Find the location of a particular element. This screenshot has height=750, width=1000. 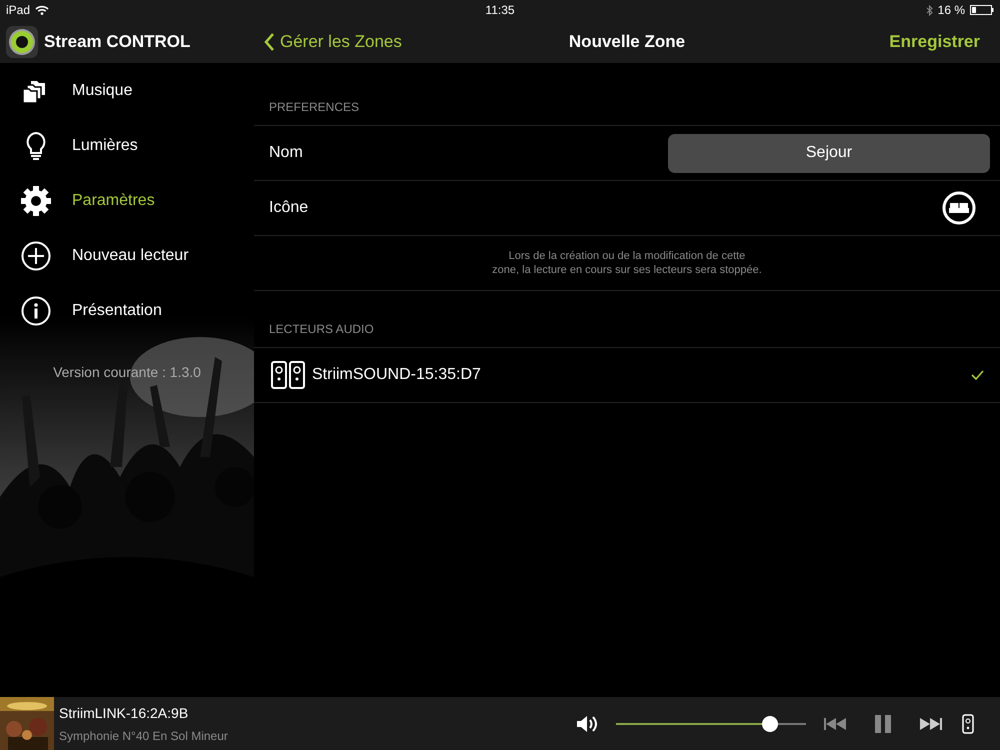

sidebar-item: Musique is located at coordinates (127, 90).